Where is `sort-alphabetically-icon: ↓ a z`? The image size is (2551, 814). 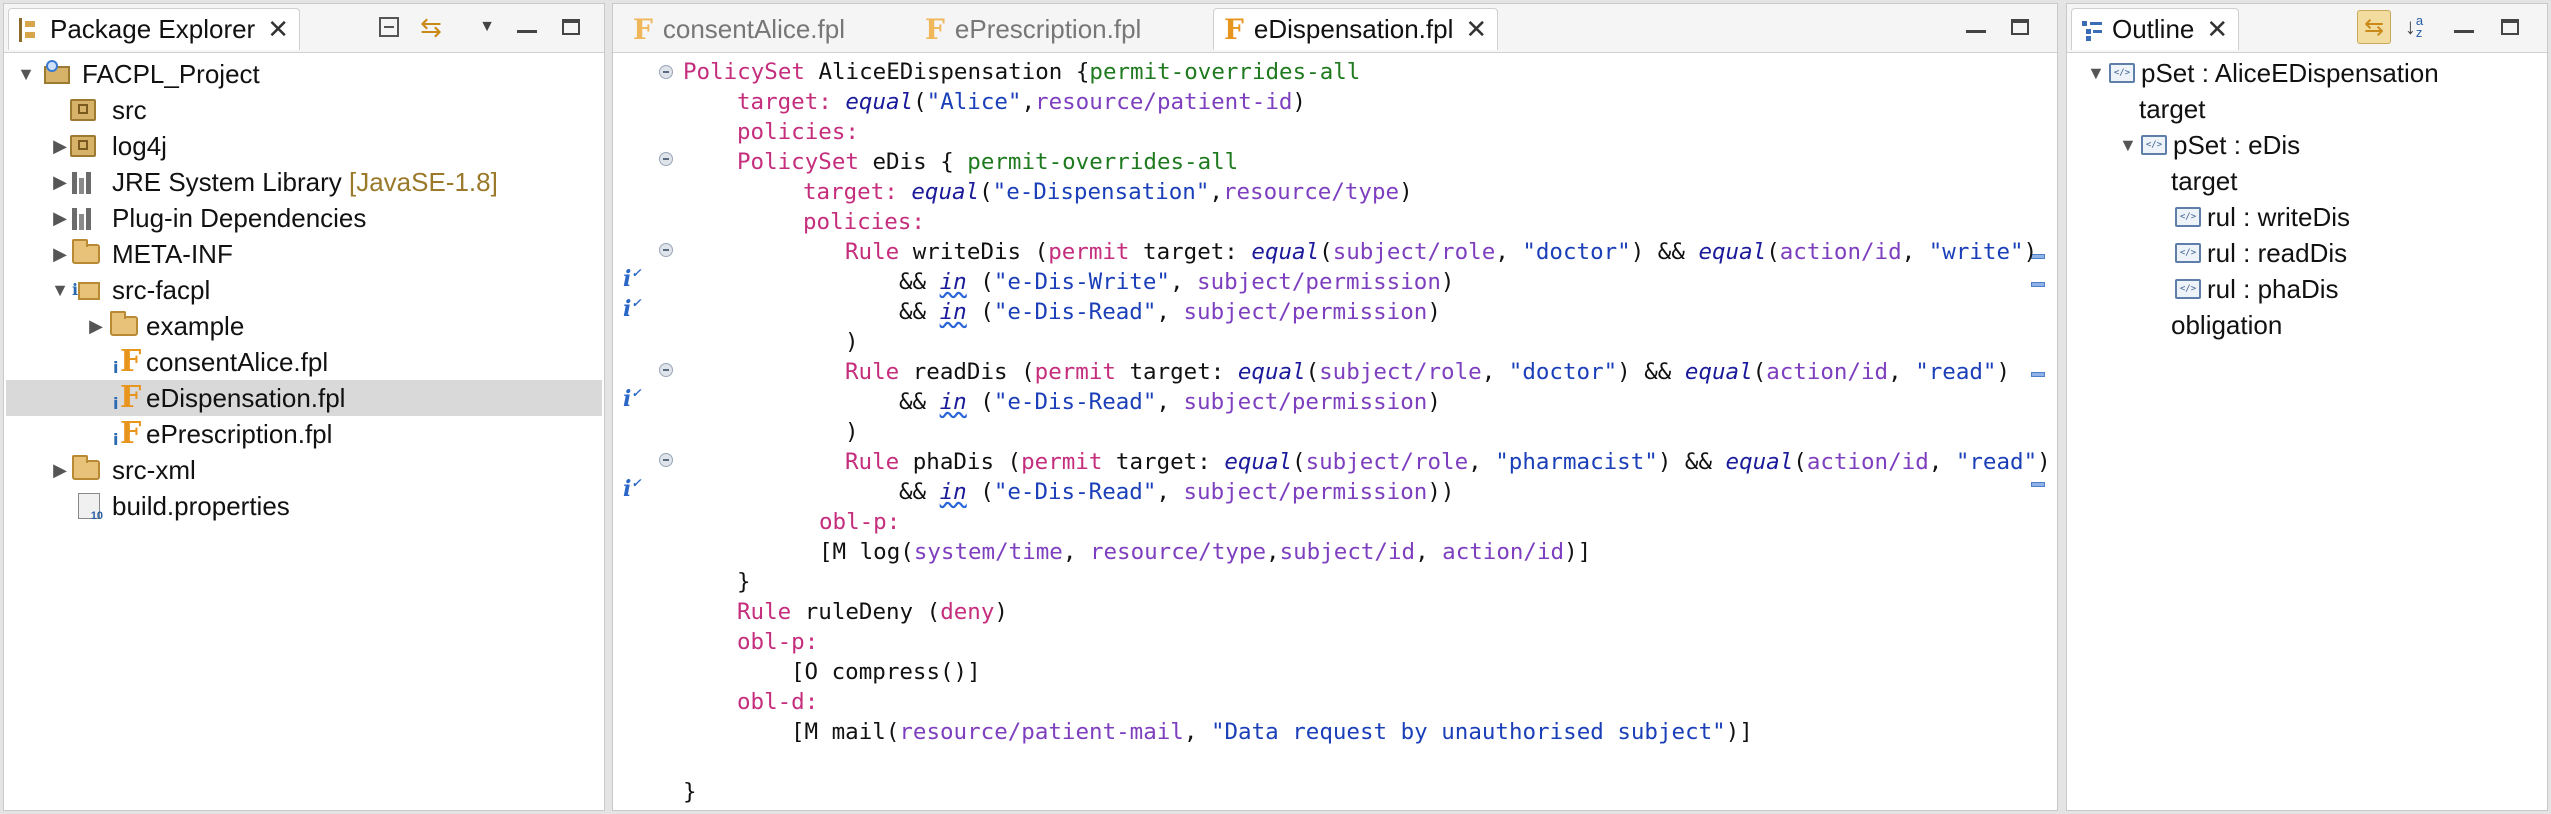 sort-alphabetically-icon: ↓ a z is located at coordinates (2414, 27).